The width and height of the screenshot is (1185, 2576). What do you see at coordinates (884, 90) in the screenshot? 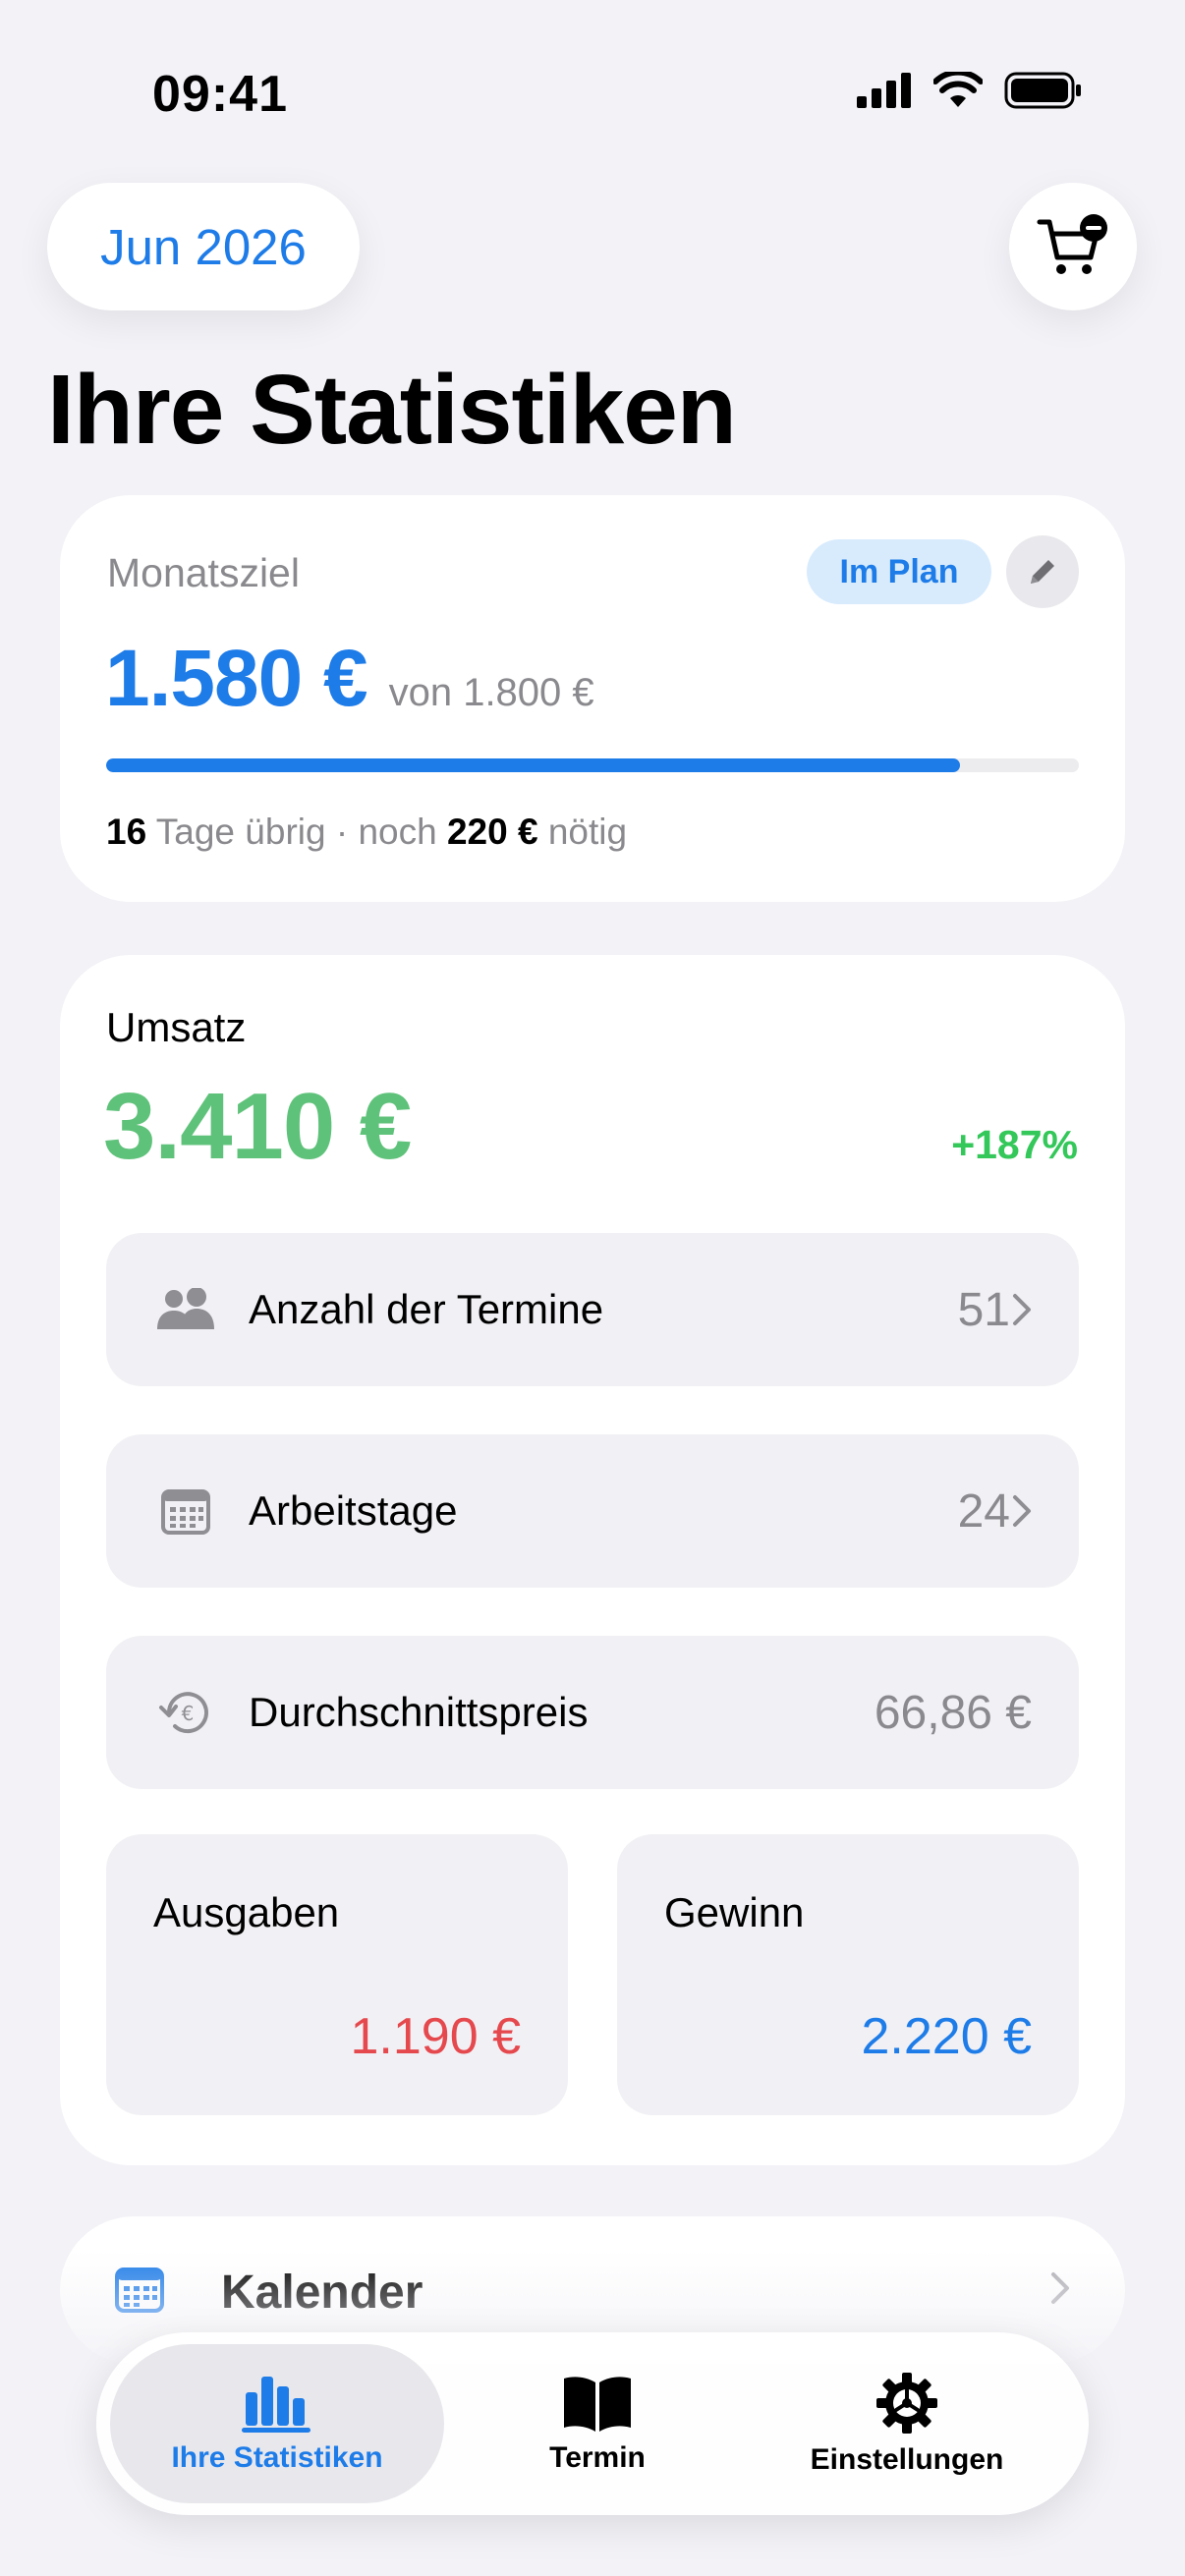
I see `cellular-signal-icon` at bounding box center [884, 90].